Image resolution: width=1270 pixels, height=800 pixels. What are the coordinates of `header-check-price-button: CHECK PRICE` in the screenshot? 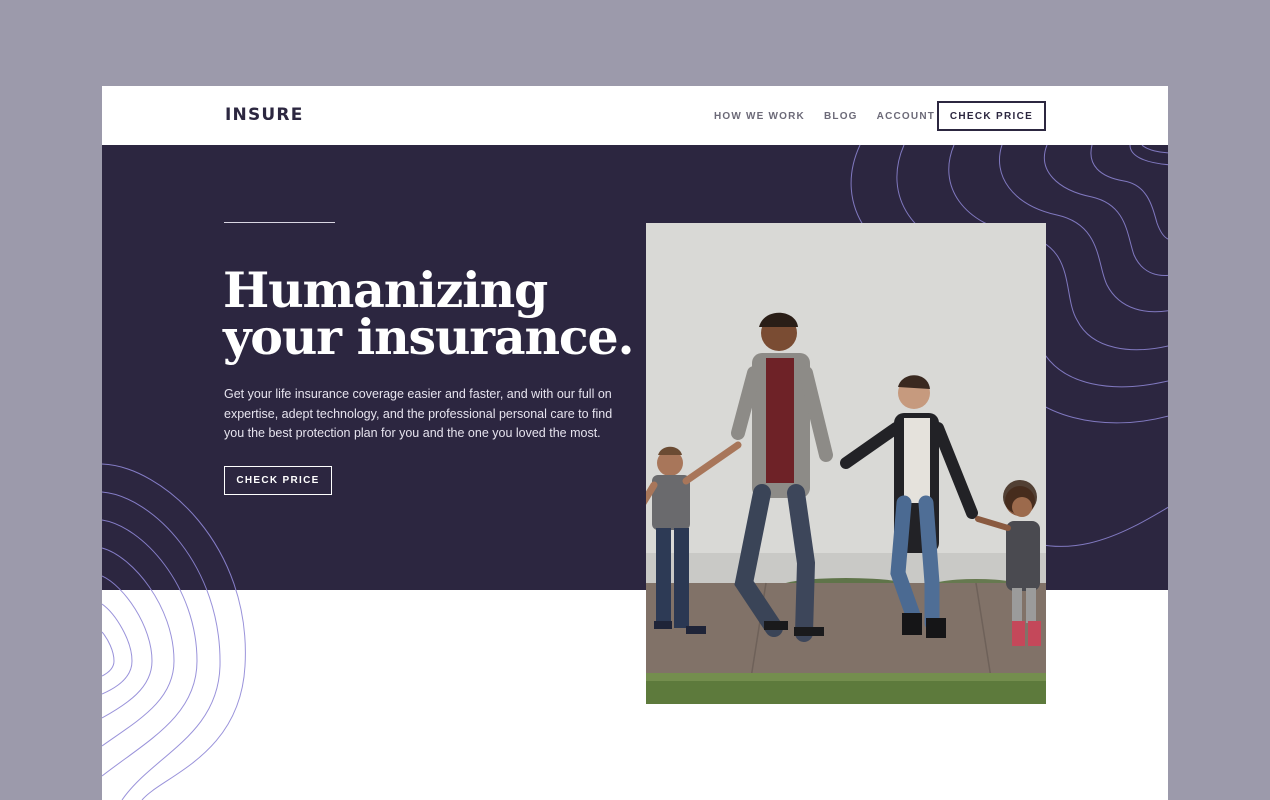 It's located at (991, 116).